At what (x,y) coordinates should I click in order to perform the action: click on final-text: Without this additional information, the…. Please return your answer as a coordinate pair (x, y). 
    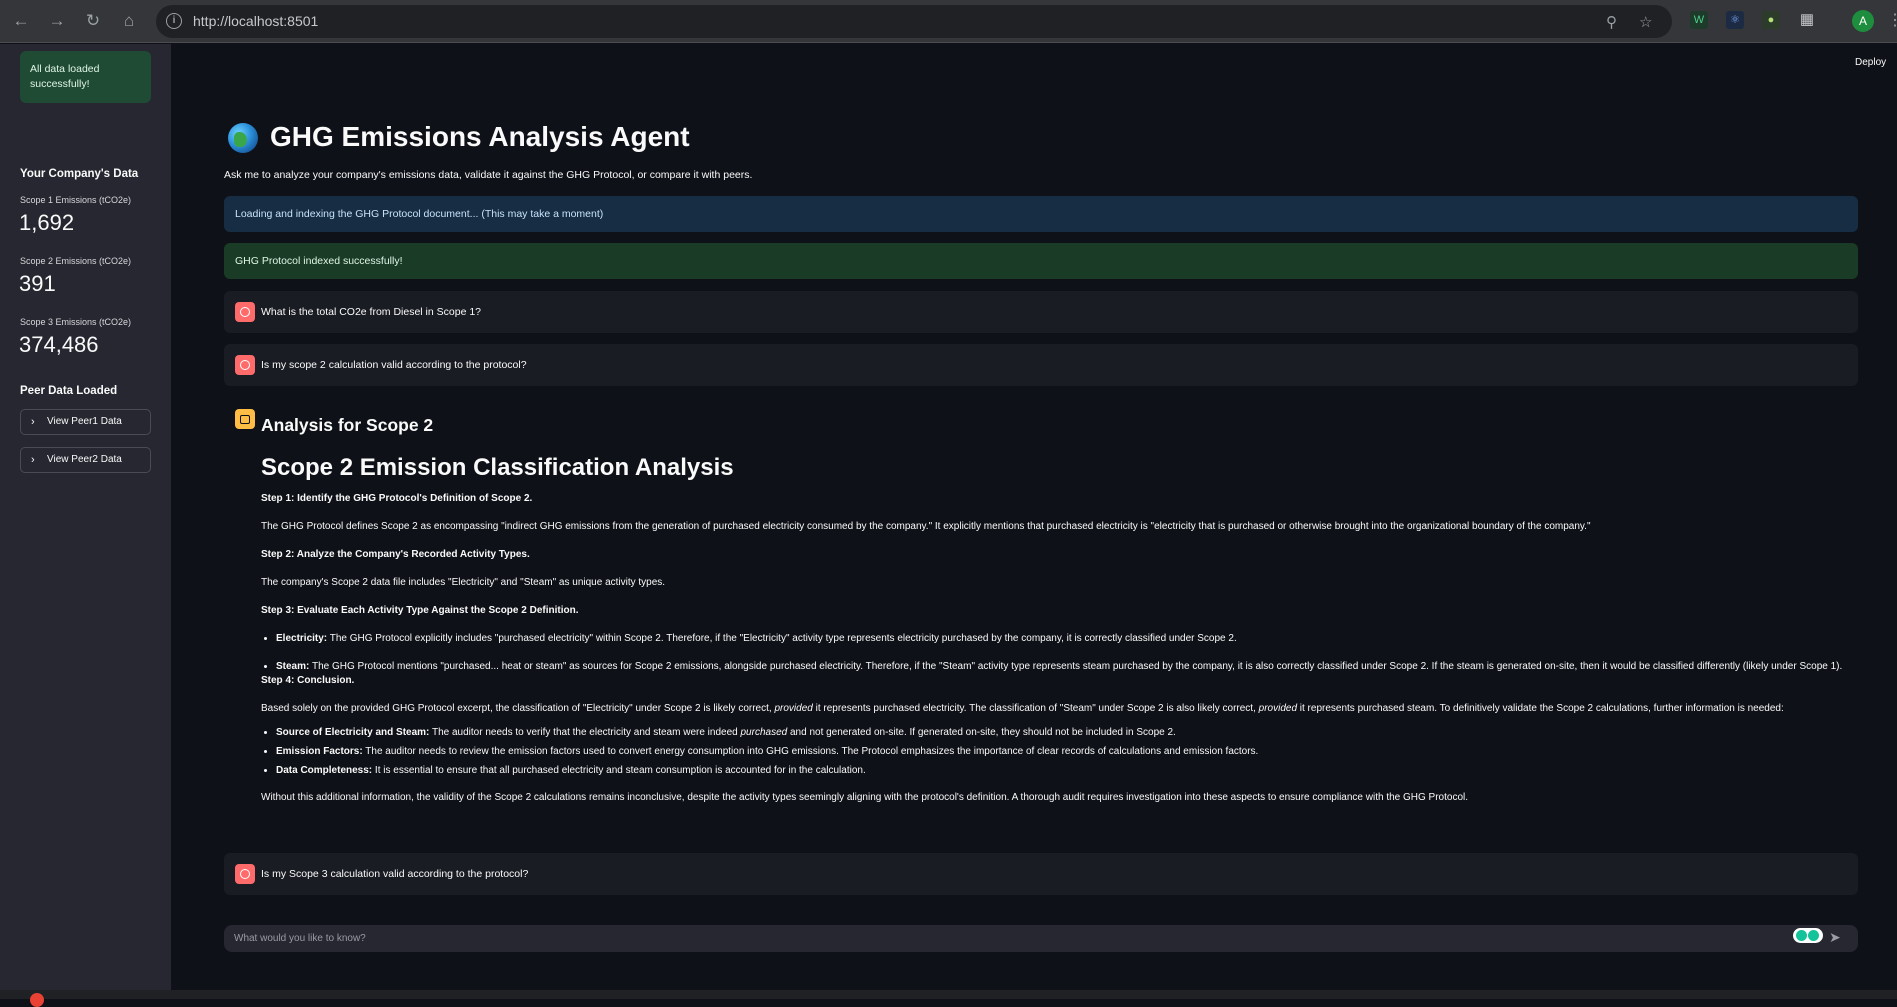
    Looking at the image, I should click on (865, 797).